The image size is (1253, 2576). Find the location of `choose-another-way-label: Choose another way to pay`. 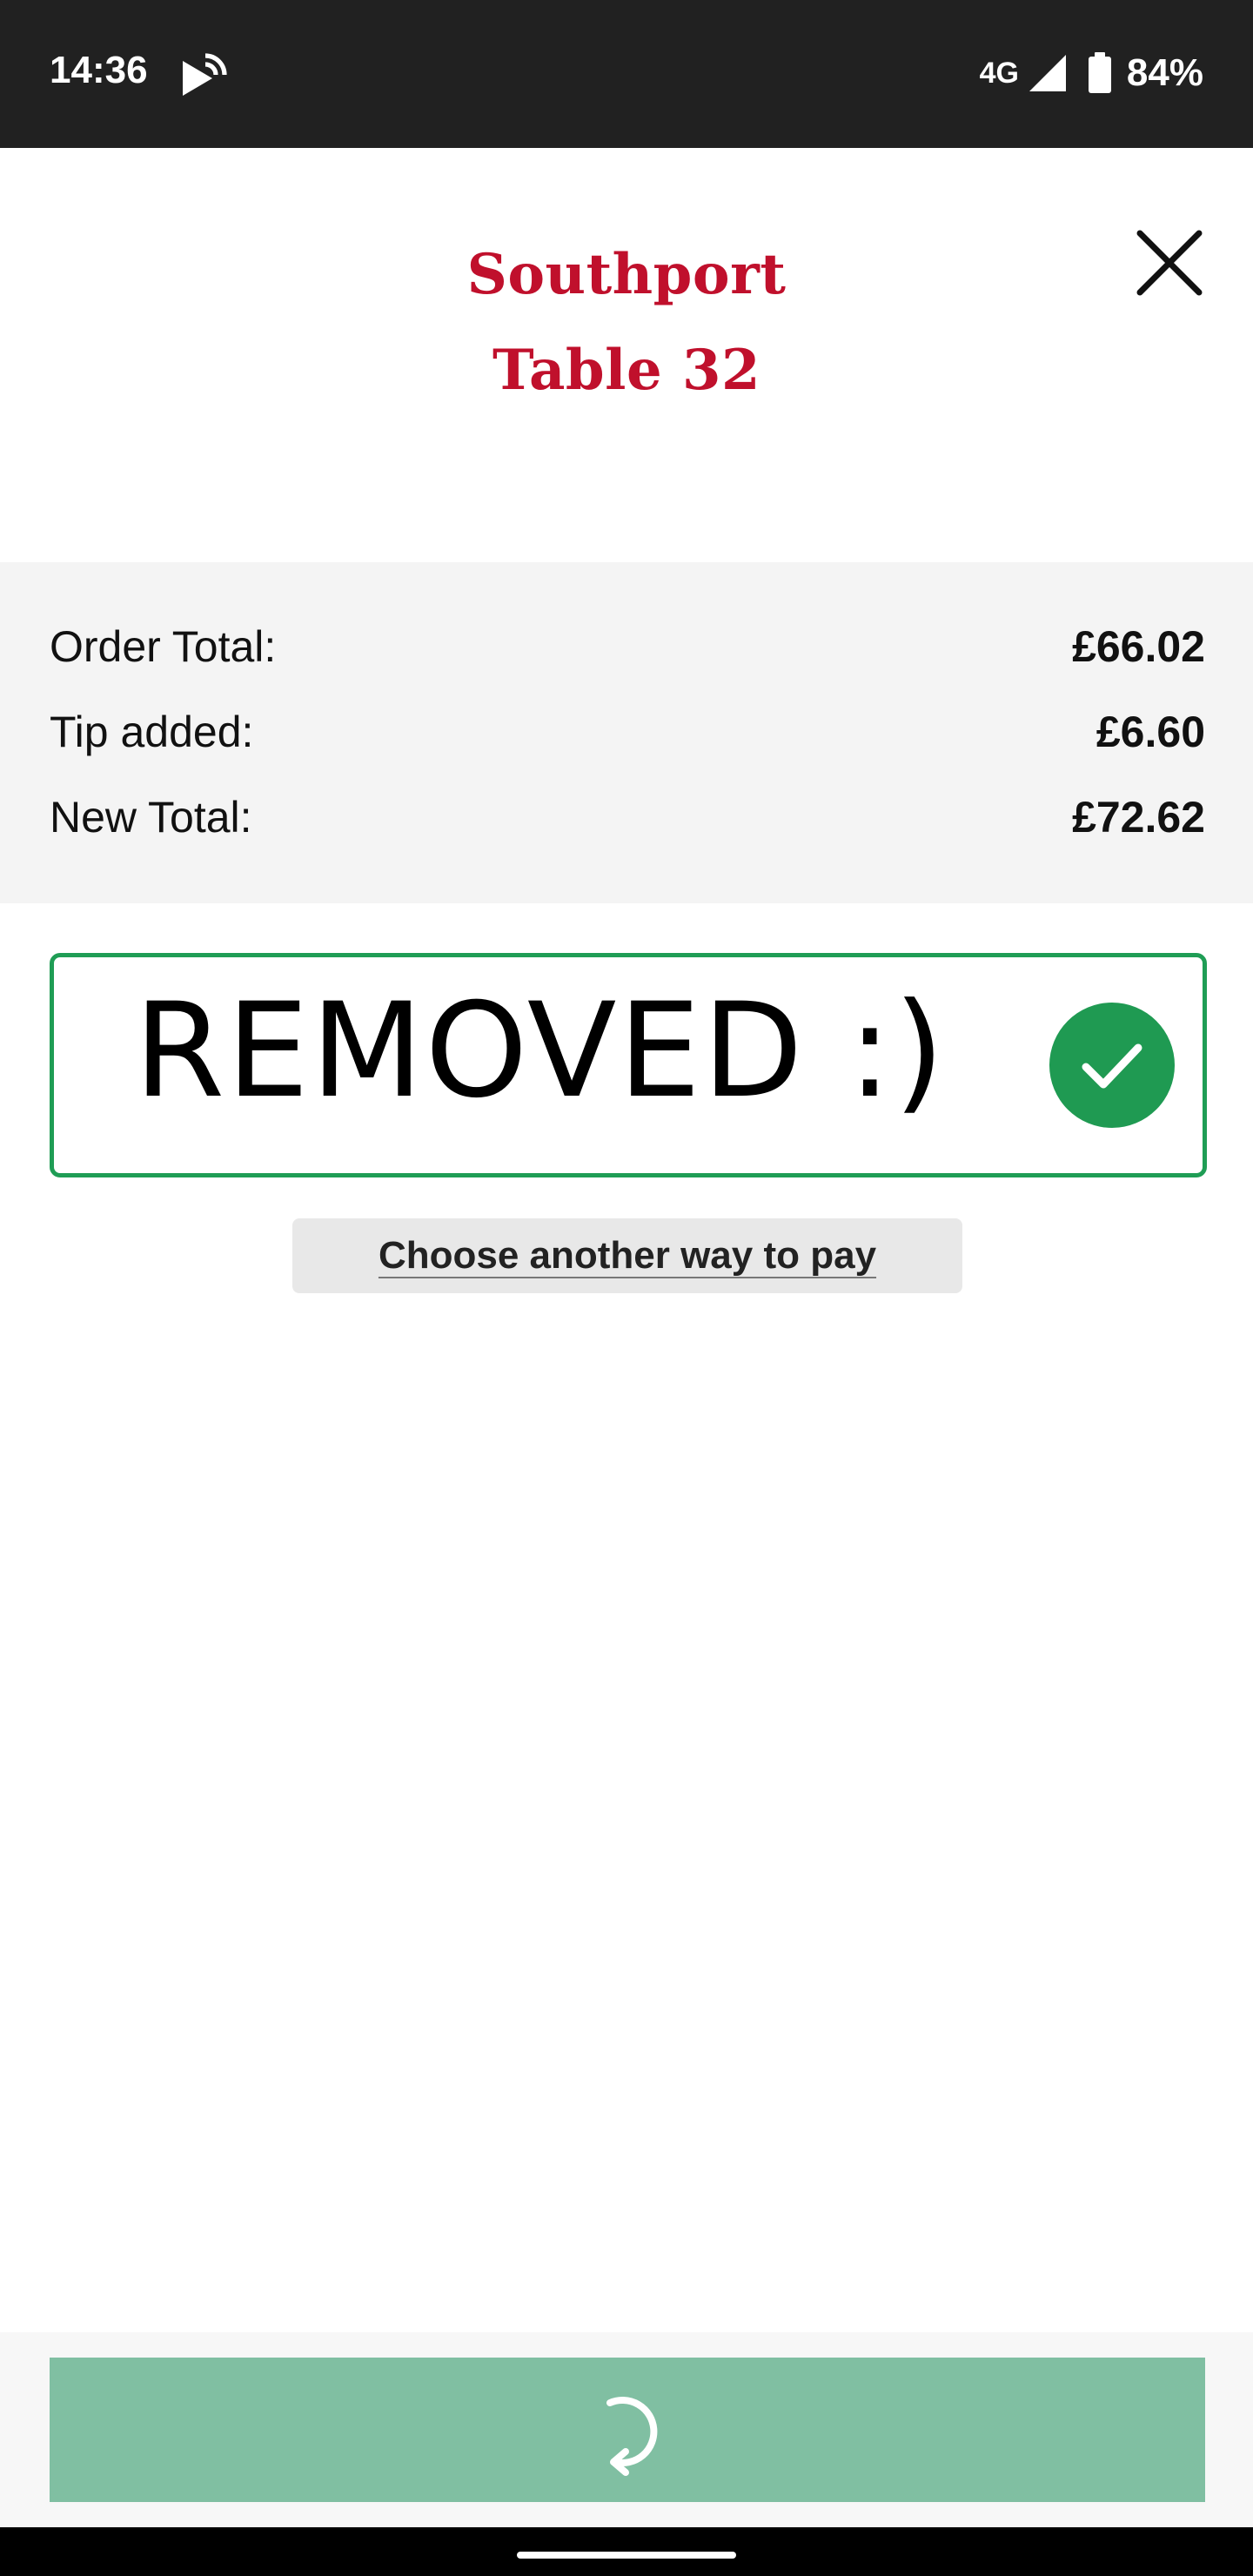

choose-another-way-label: Choose another way to pay is located at coordinates (627, 1255).